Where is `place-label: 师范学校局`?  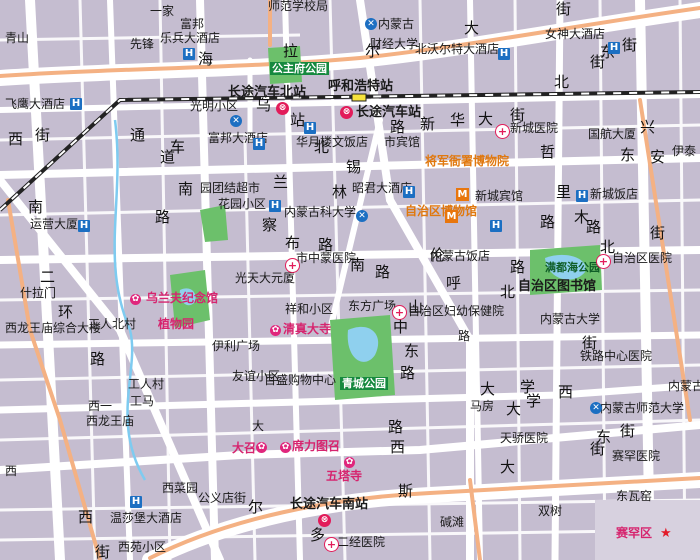 place-label: 师范学校局 is located at coordinates (298, 6).